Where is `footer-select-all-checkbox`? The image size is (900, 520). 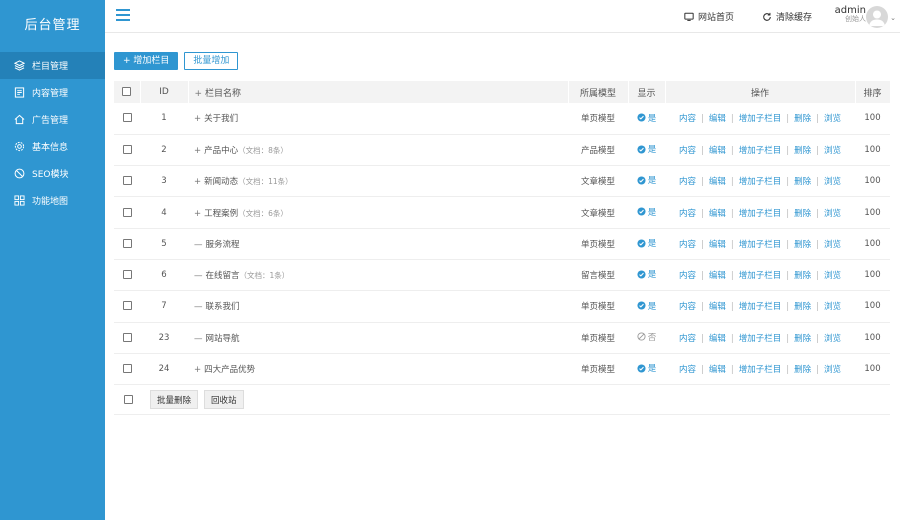
footer-select-all-checkbox is located at coordinates (128, 400).